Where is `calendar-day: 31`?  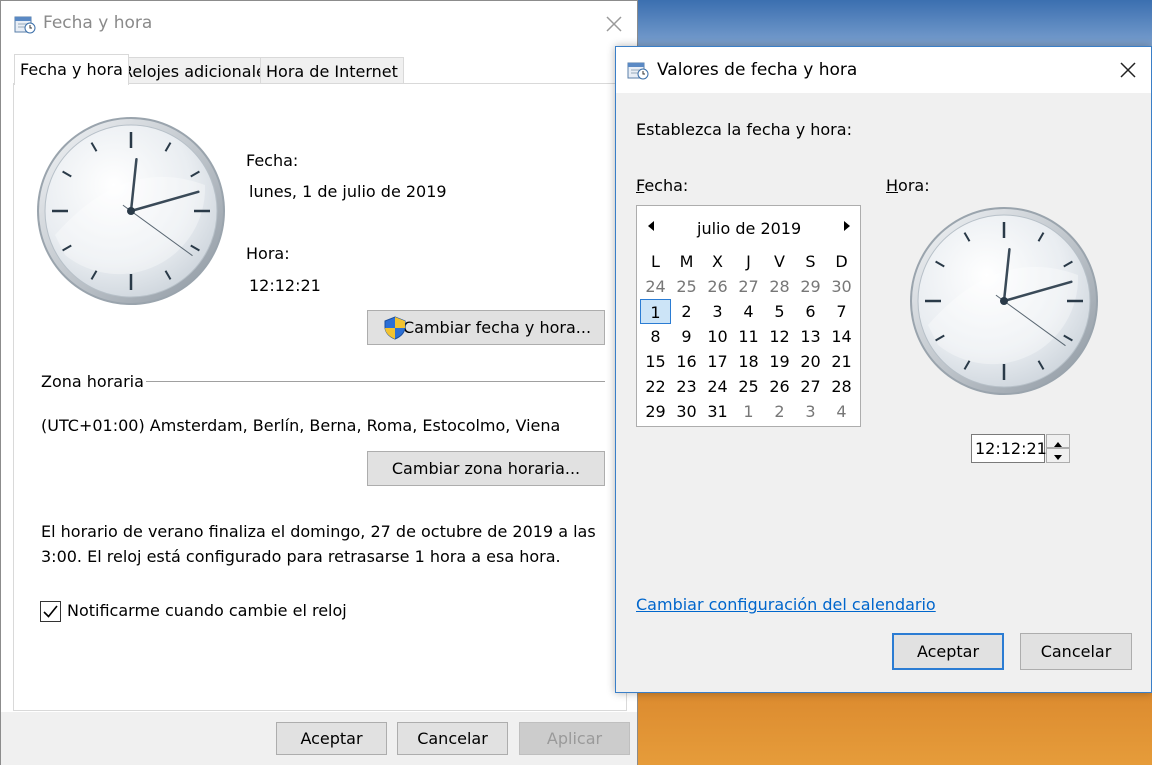
calendar-day: 31 is located at coordinates (717, 411).